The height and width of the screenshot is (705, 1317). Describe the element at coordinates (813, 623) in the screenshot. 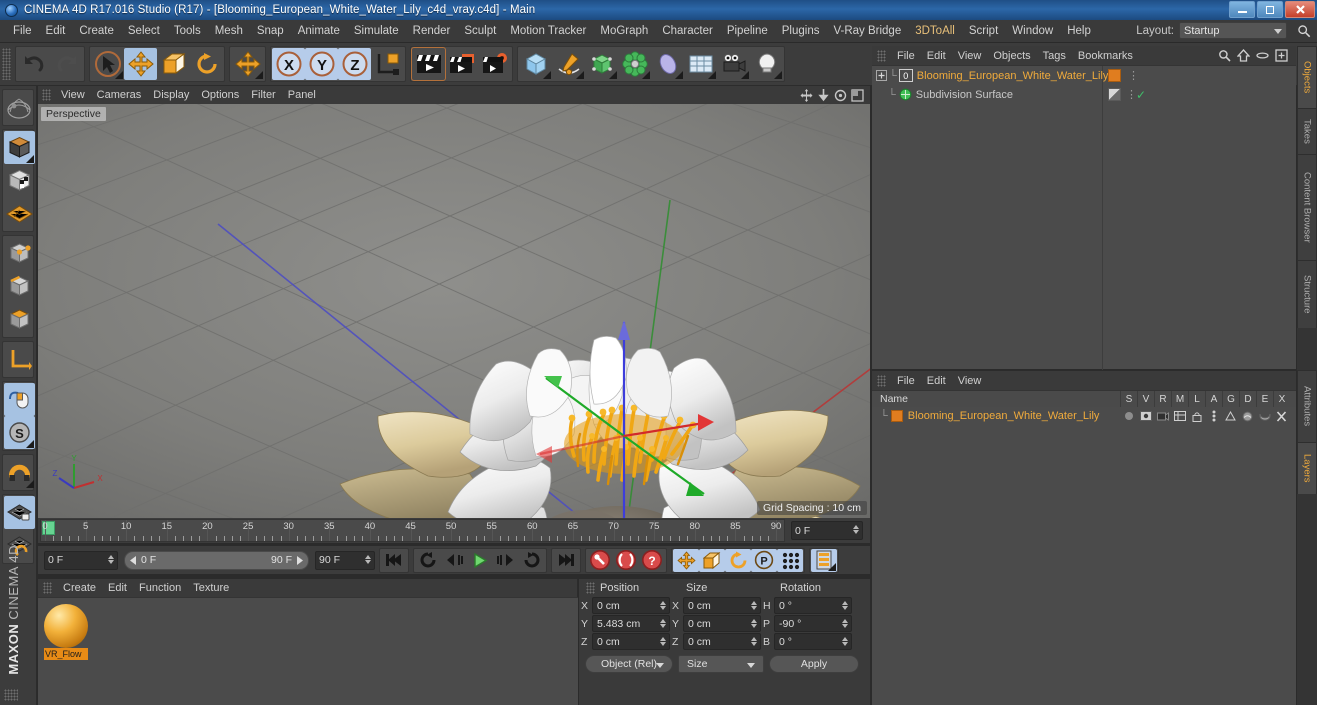

I see `coord-rotation-p-input: -90 °` at that location.